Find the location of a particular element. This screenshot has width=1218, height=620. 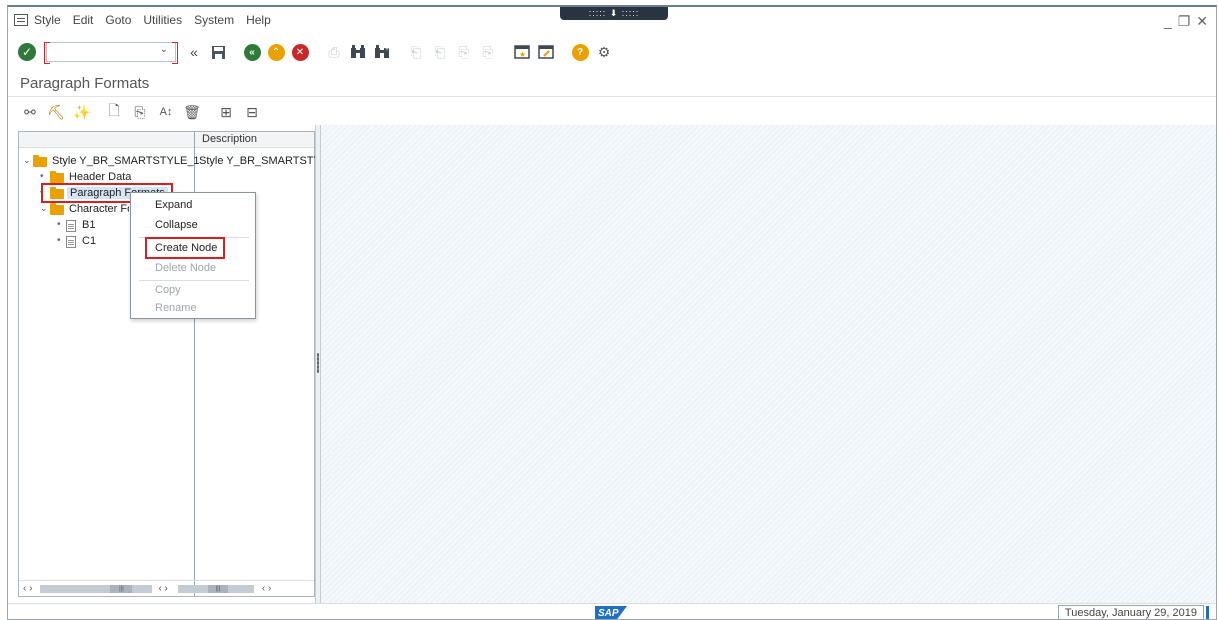

delete-icon: 🗑 is located at coordinates (192, 112).